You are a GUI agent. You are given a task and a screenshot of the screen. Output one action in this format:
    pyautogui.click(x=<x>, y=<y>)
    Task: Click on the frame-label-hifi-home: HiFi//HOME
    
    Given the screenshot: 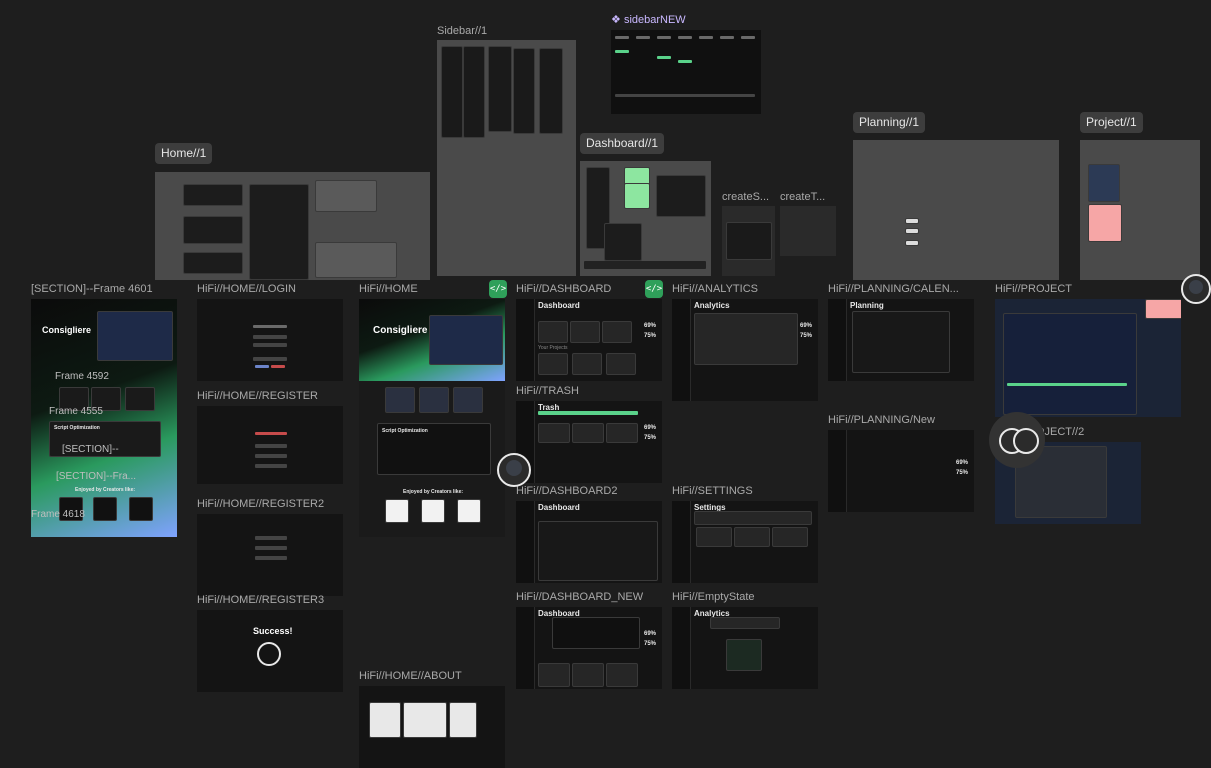 What is the action you would take?
    pyautogui.click(x=388, y=289)
    